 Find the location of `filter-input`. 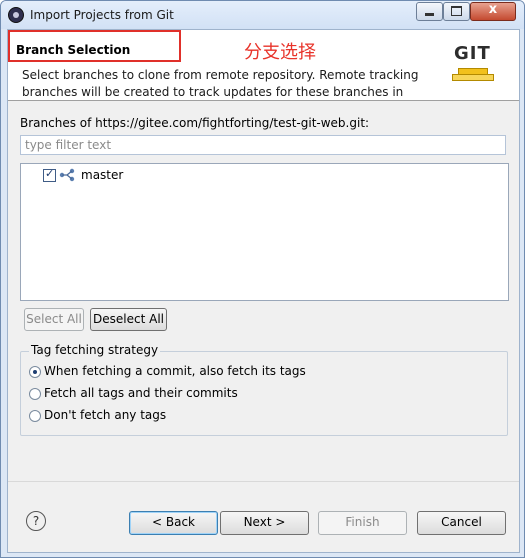

filter-input is located at coordinates (263, 145).